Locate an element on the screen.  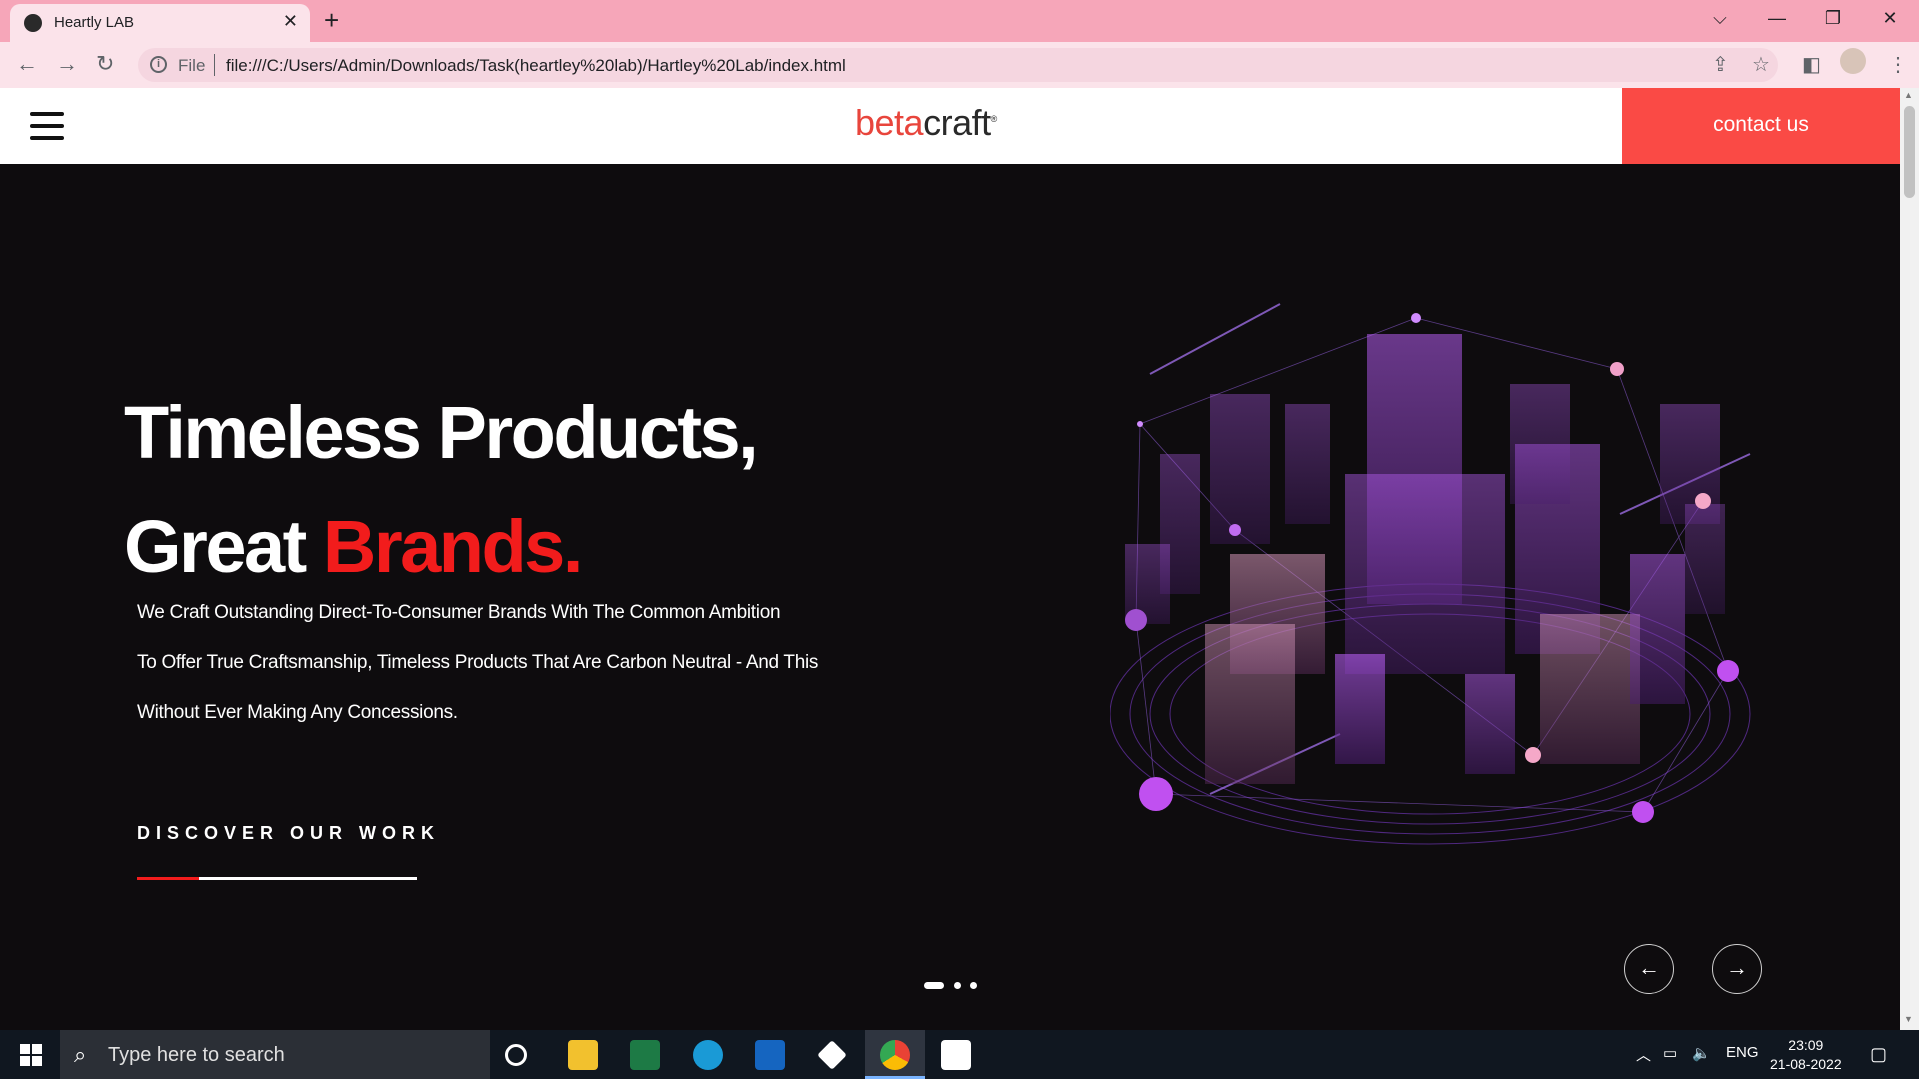
side-panel-icon: ◧ is located at coordinates (1811, 64).